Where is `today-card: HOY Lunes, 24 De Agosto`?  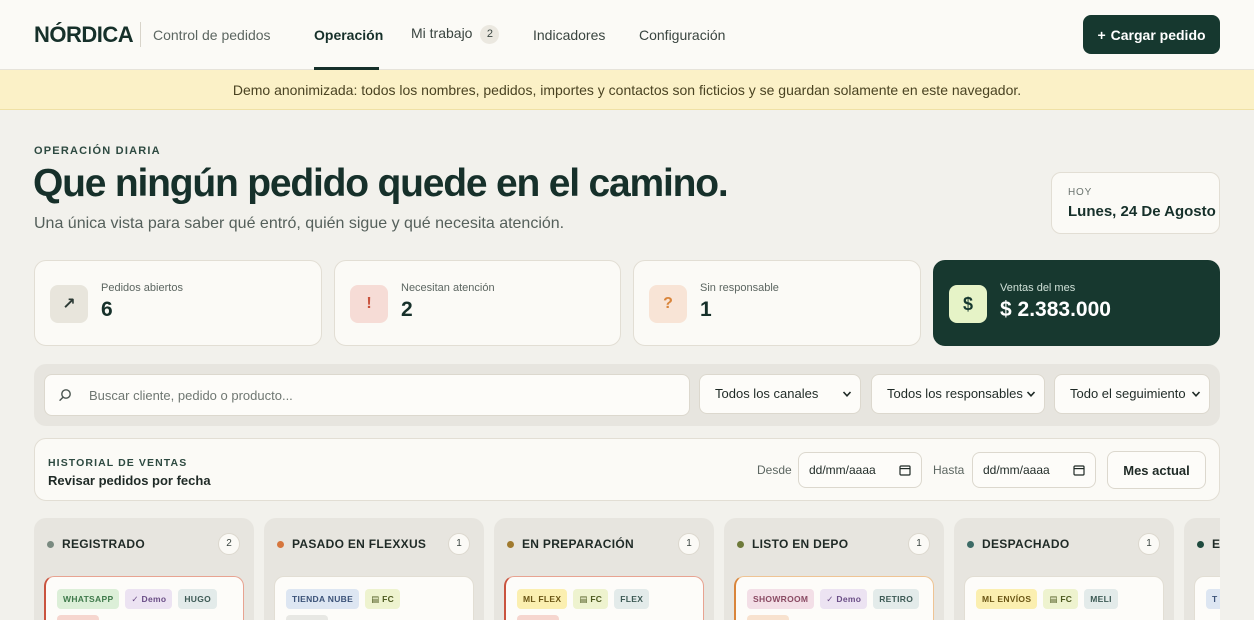 today-card: HOY Lunes, 24 De Agosto is located at coordinates (1135, 203).